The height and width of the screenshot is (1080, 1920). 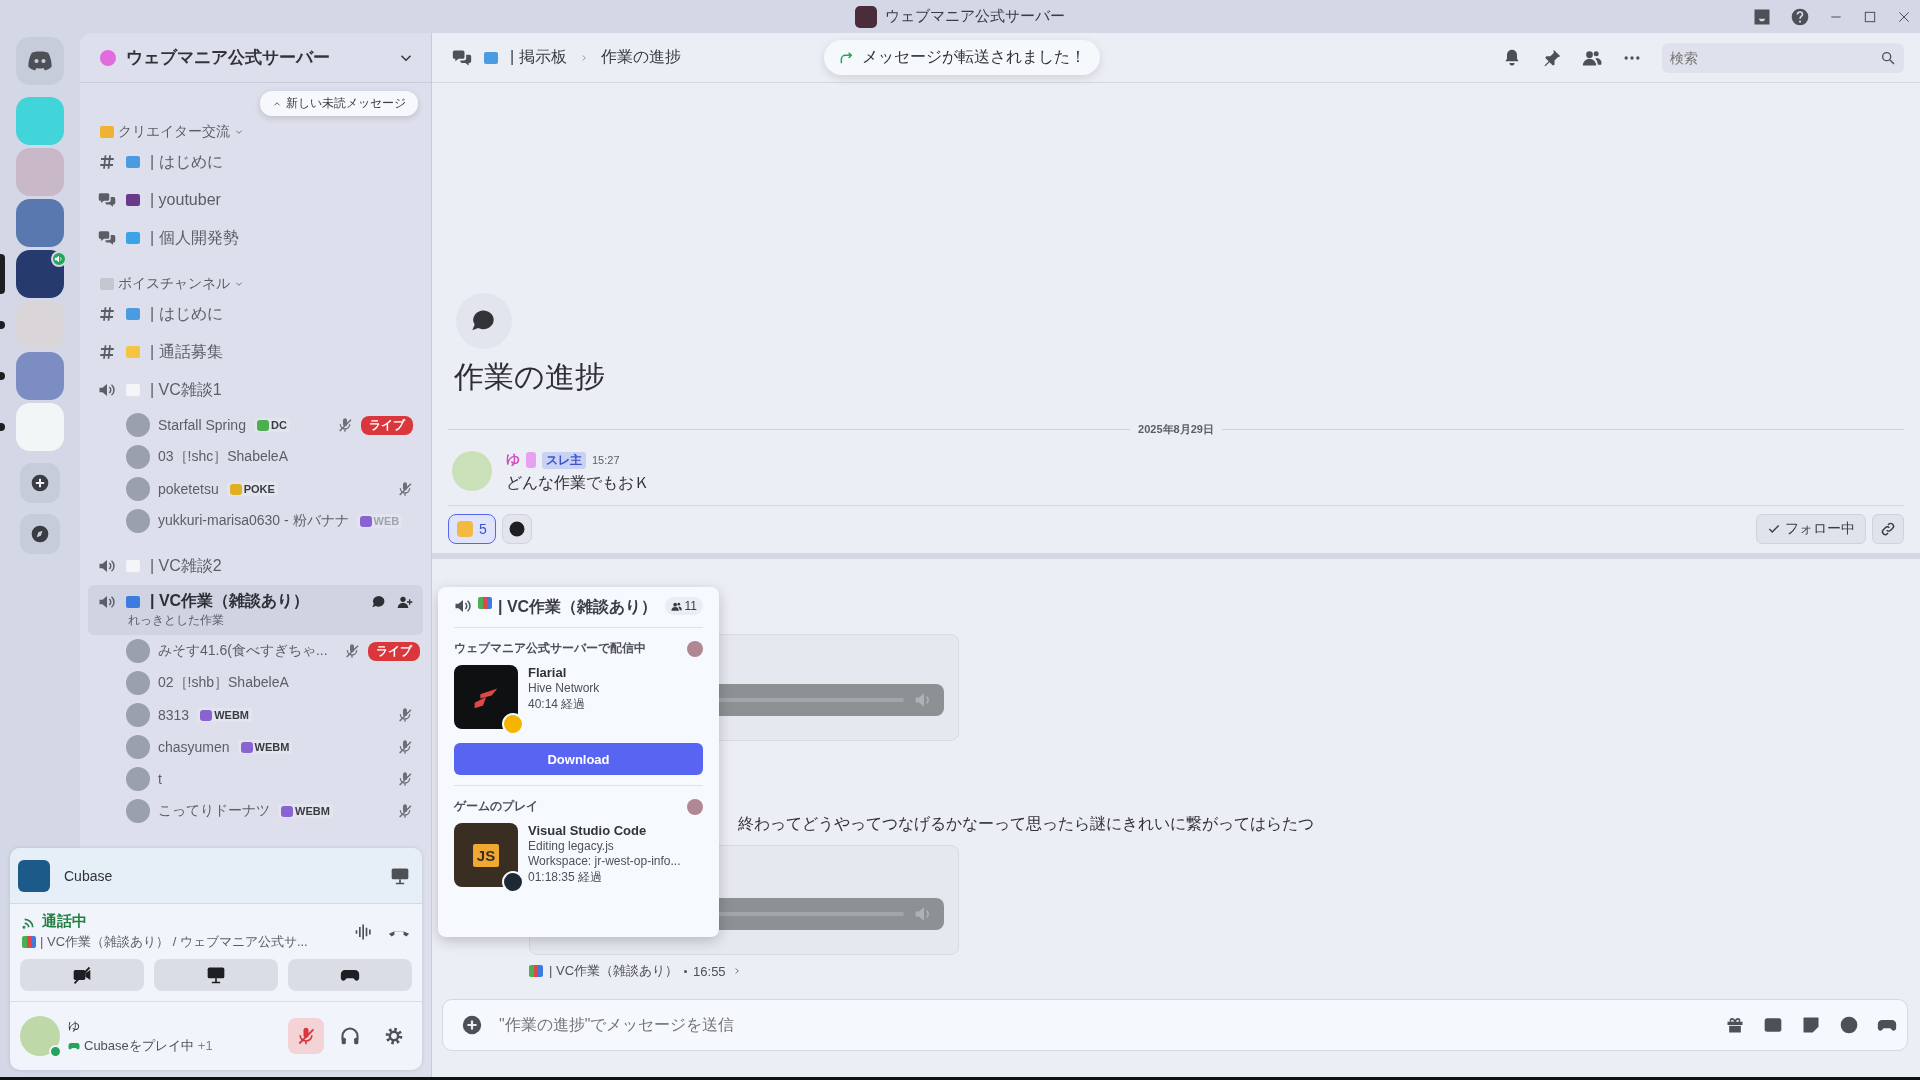 I want to click on server-badge-icon, so click(x=108, y=57).